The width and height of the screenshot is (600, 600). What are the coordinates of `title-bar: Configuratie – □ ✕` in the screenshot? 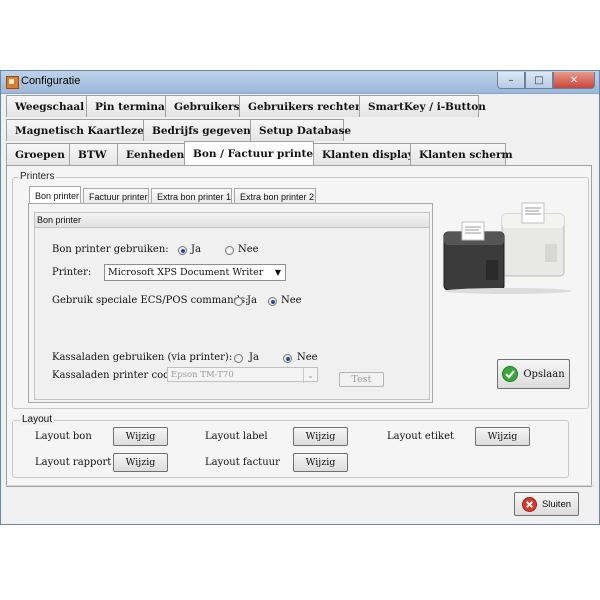 It's located at (300, 82).